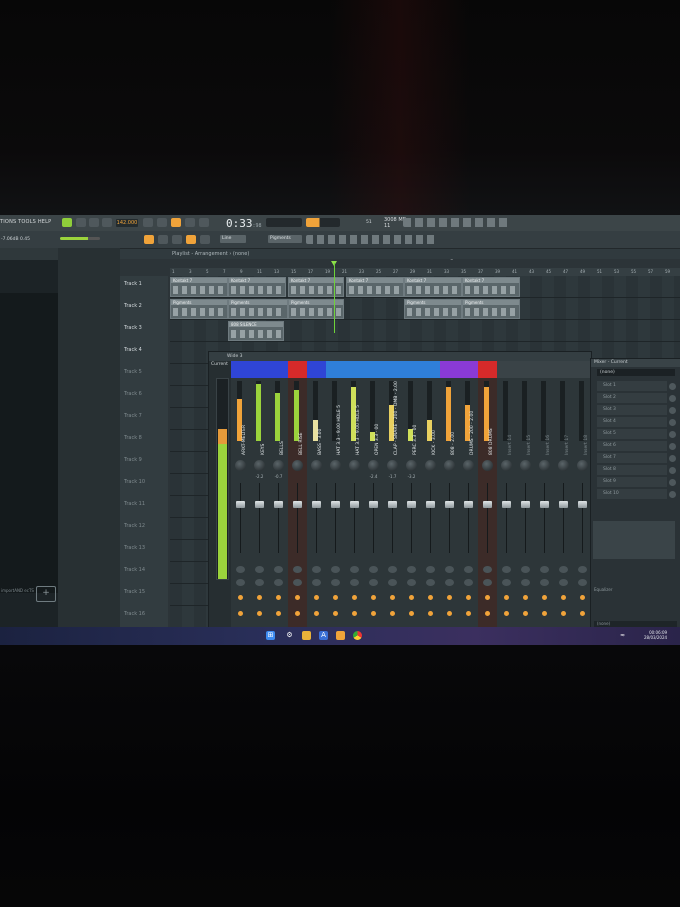 This screenshot has width=680, height=907. Describe the element at coordinates (163, 239) in the screenshot. I see `draw-tool` at that location.